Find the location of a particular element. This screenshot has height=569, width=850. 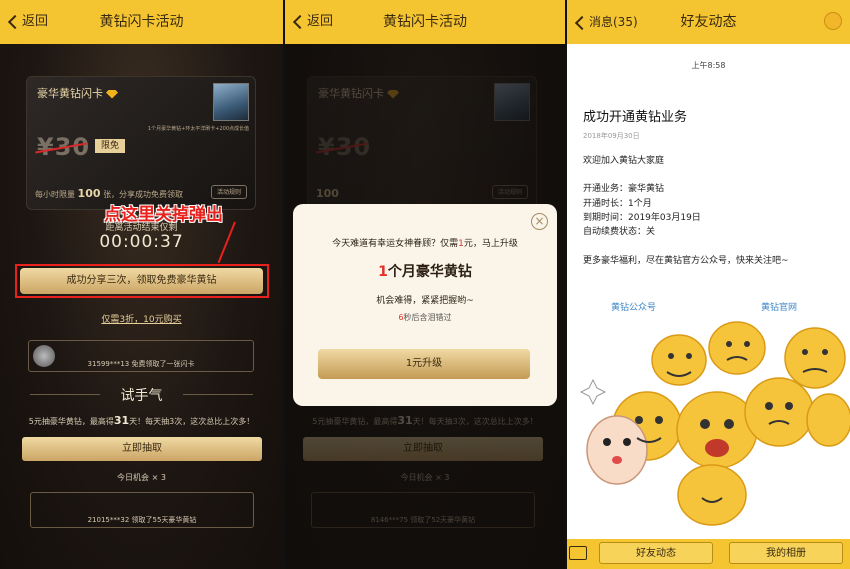

keyboard-icon is located at coordinates (578, 553).